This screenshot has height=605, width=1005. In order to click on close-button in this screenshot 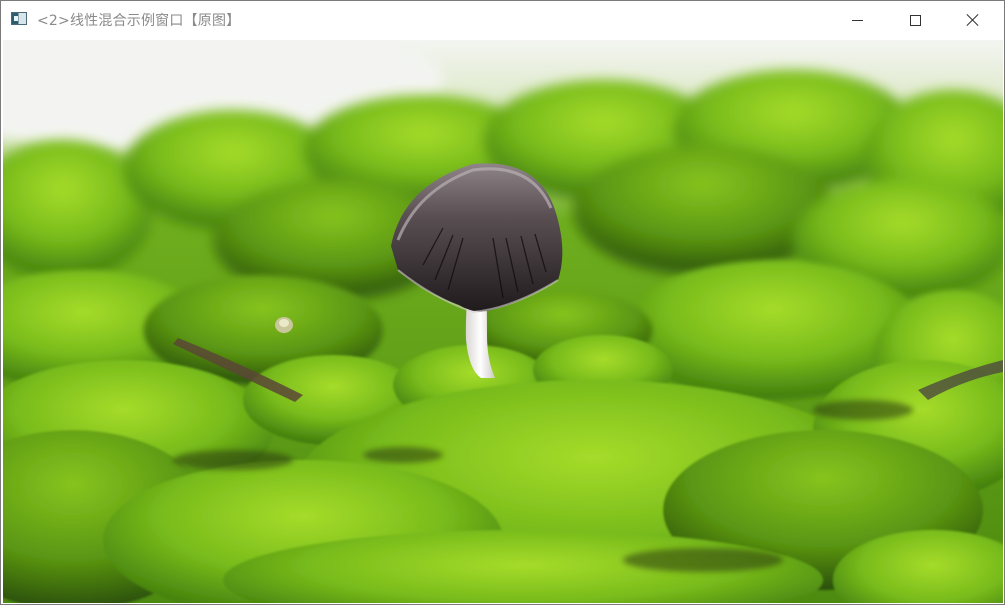, I will do `click(973, 20)`.